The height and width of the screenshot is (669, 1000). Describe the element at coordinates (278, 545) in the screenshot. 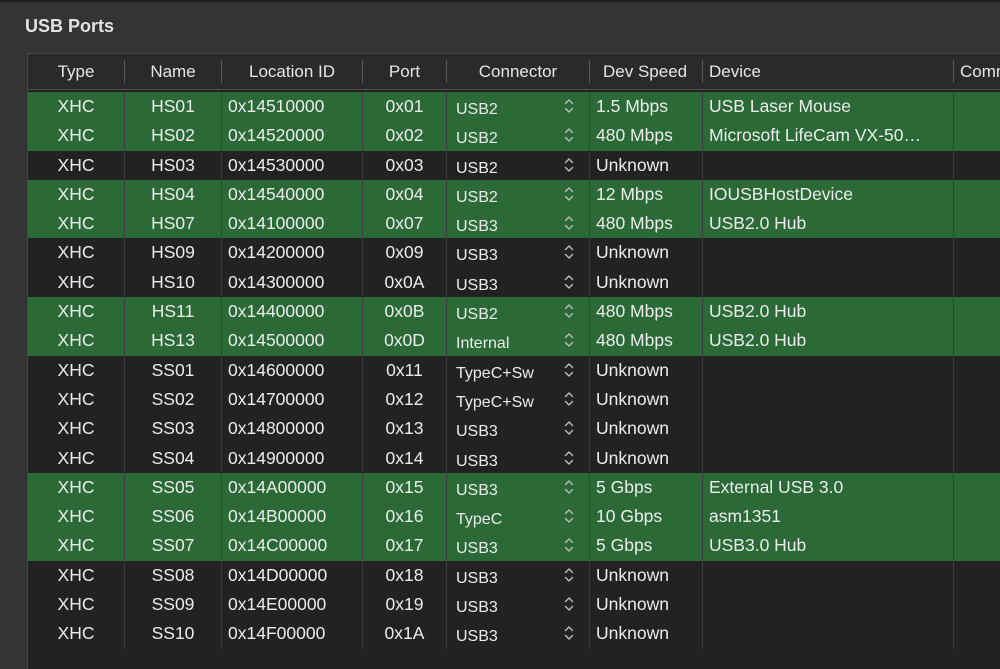

I see `cell-location-id: 0x14C00000` at that location.